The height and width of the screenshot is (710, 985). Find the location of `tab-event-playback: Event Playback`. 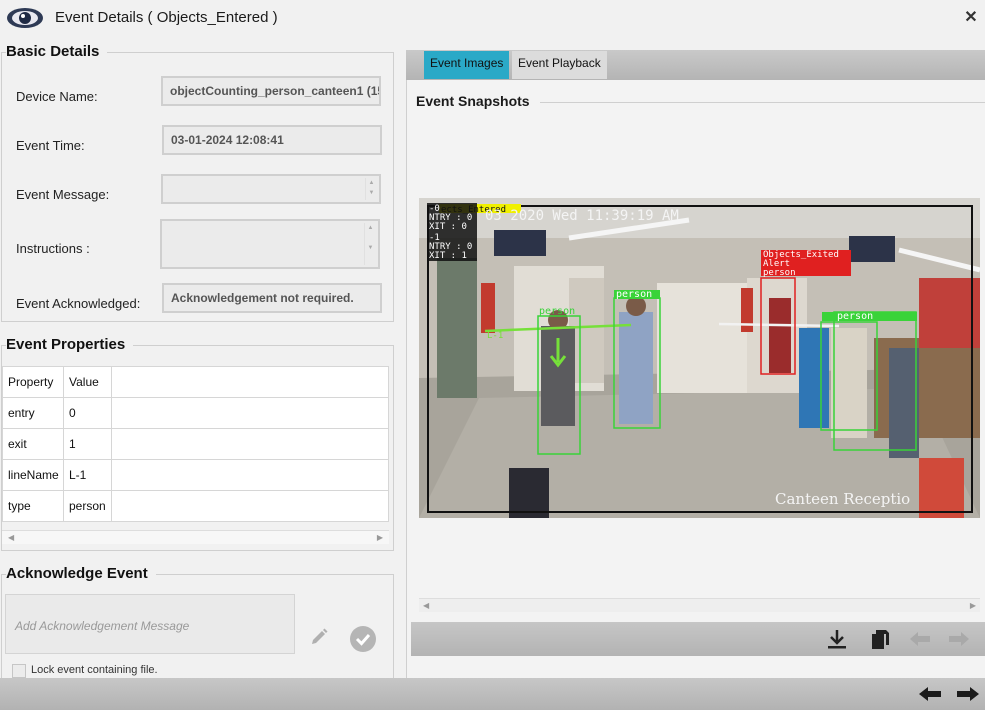

tab-event-playback: Event Playback is located at coordinates (559, 65).